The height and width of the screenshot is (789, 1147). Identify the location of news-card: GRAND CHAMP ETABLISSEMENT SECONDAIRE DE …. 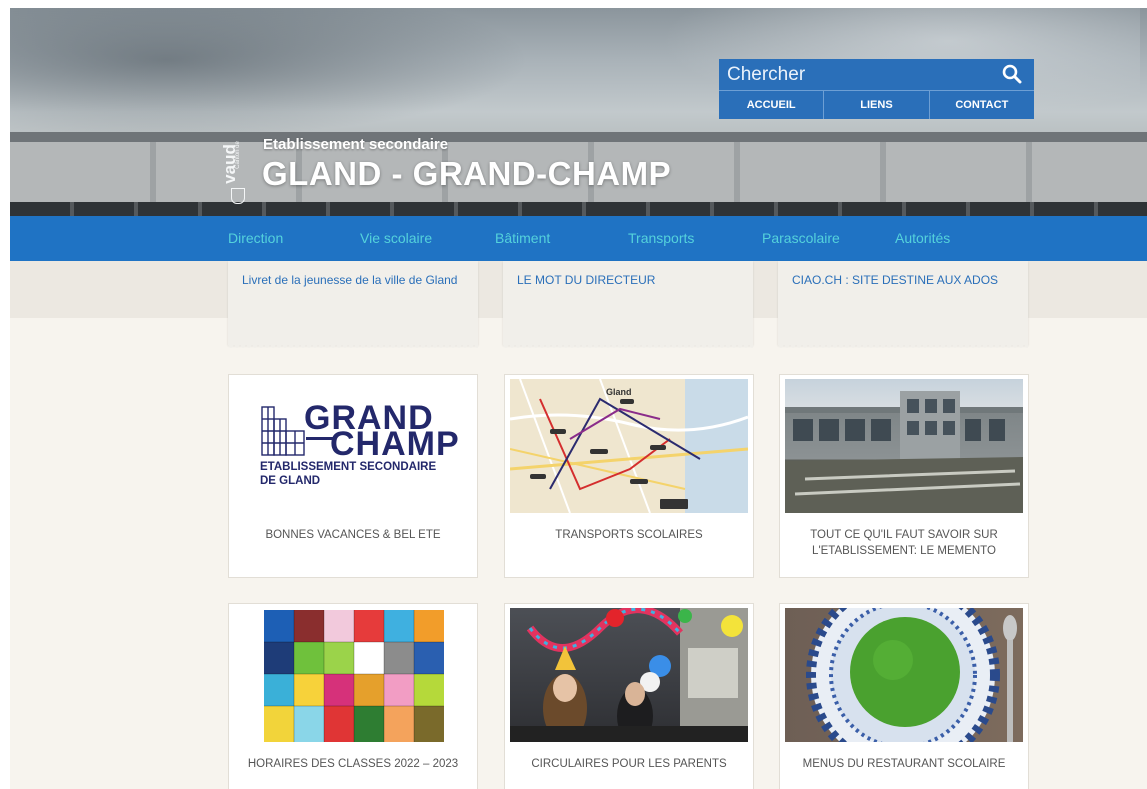
(353, 476).